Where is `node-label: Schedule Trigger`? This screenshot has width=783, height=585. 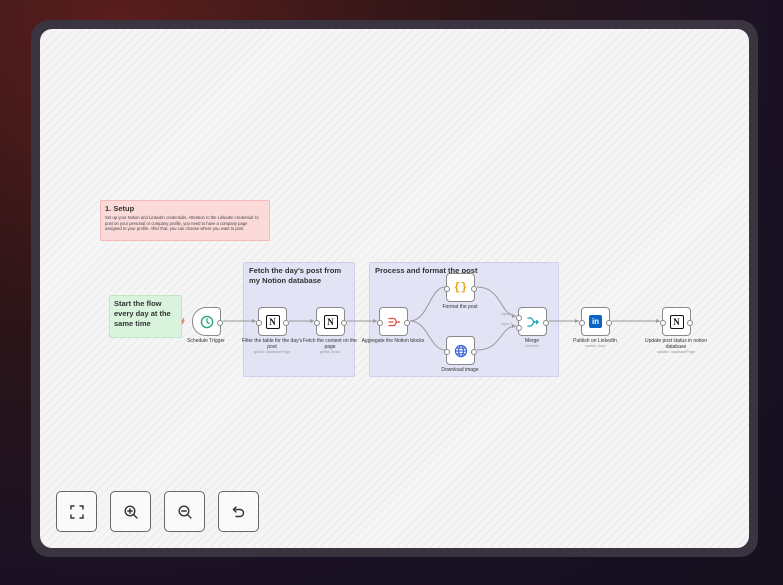 node-label: Schedule Trigger is located at coordinates (206, 341).